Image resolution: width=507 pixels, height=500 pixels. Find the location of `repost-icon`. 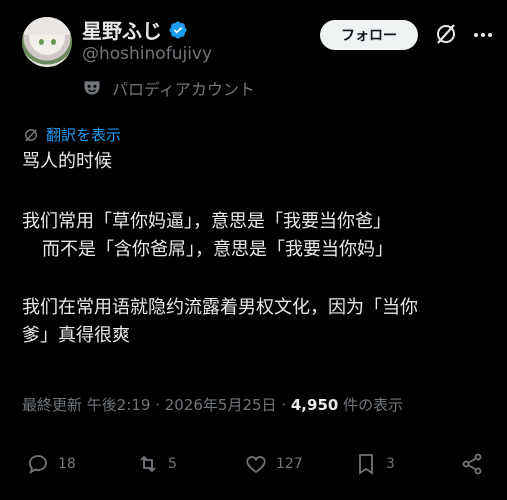

repost-icon is located at coordinates (148, 464).